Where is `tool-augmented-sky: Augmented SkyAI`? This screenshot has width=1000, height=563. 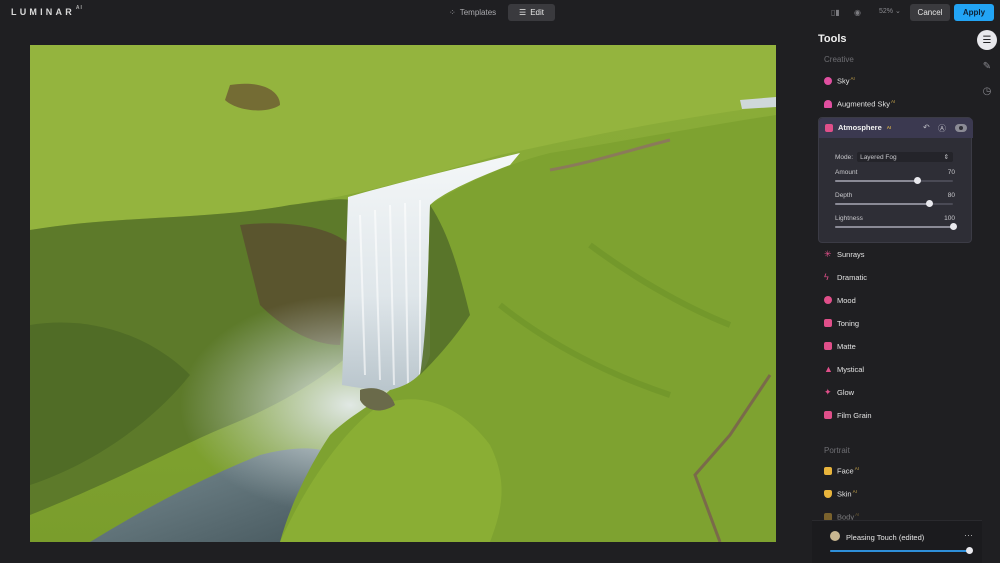
tool-augmented-sky: Augmented SkyAI is located at coordinates (899, 104).